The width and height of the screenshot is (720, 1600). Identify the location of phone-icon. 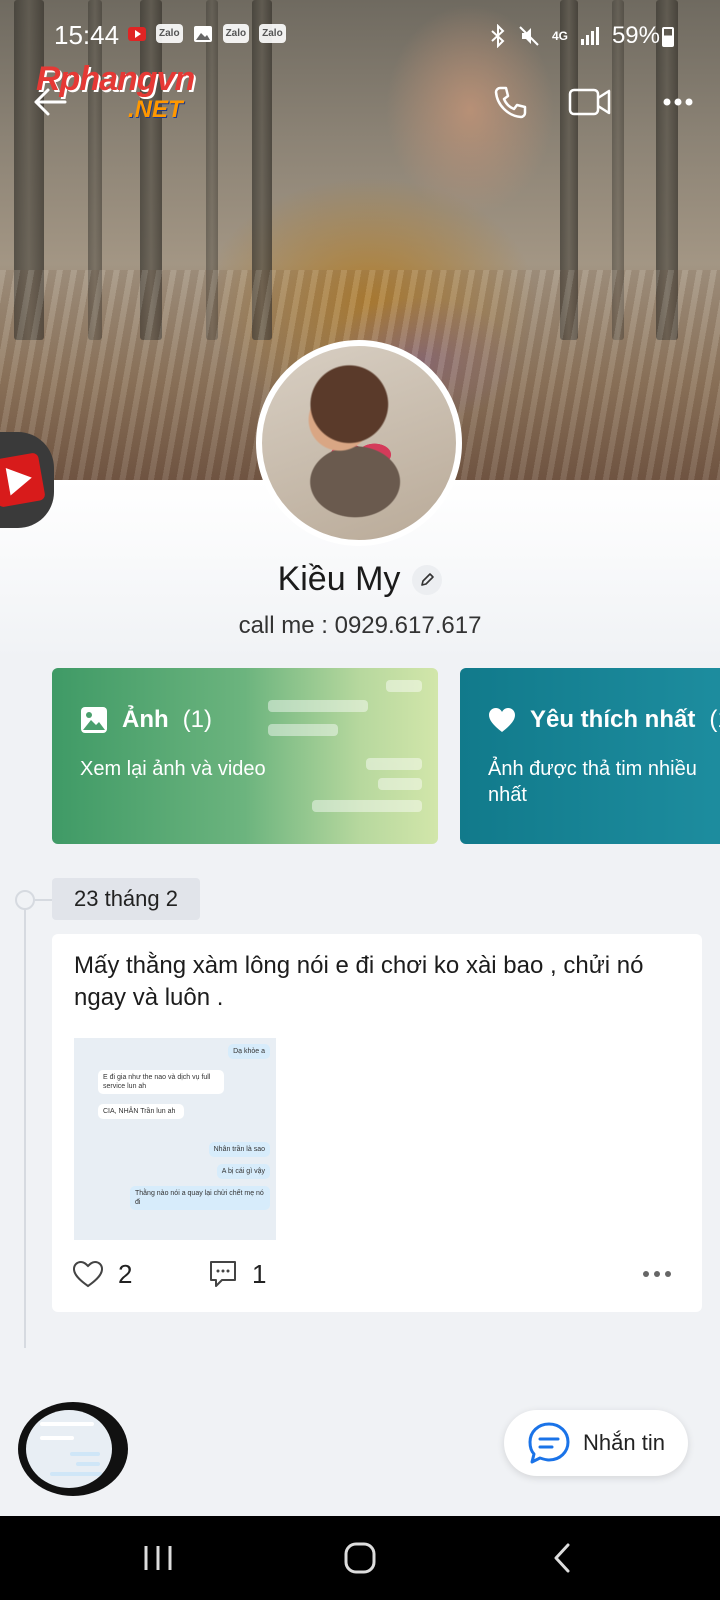
(510, 102).